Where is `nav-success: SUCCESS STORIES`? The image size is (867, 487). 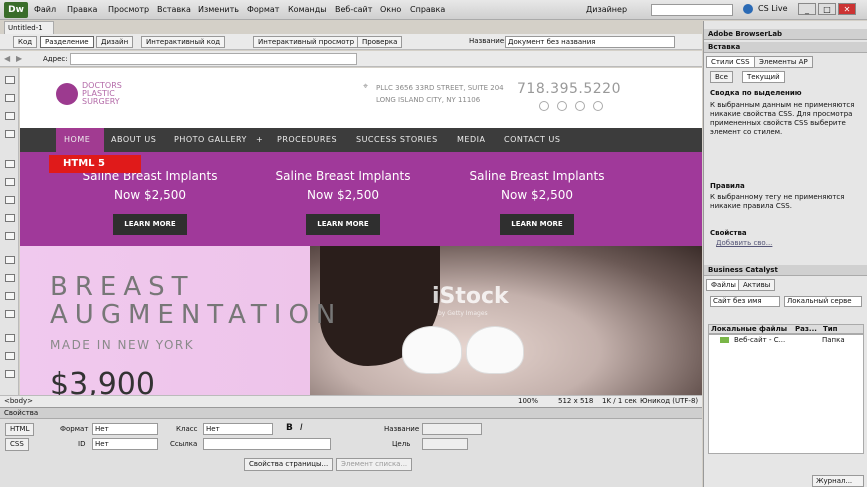 nav-success: SUCCESS STORIES is located at coordinates (397, 139).